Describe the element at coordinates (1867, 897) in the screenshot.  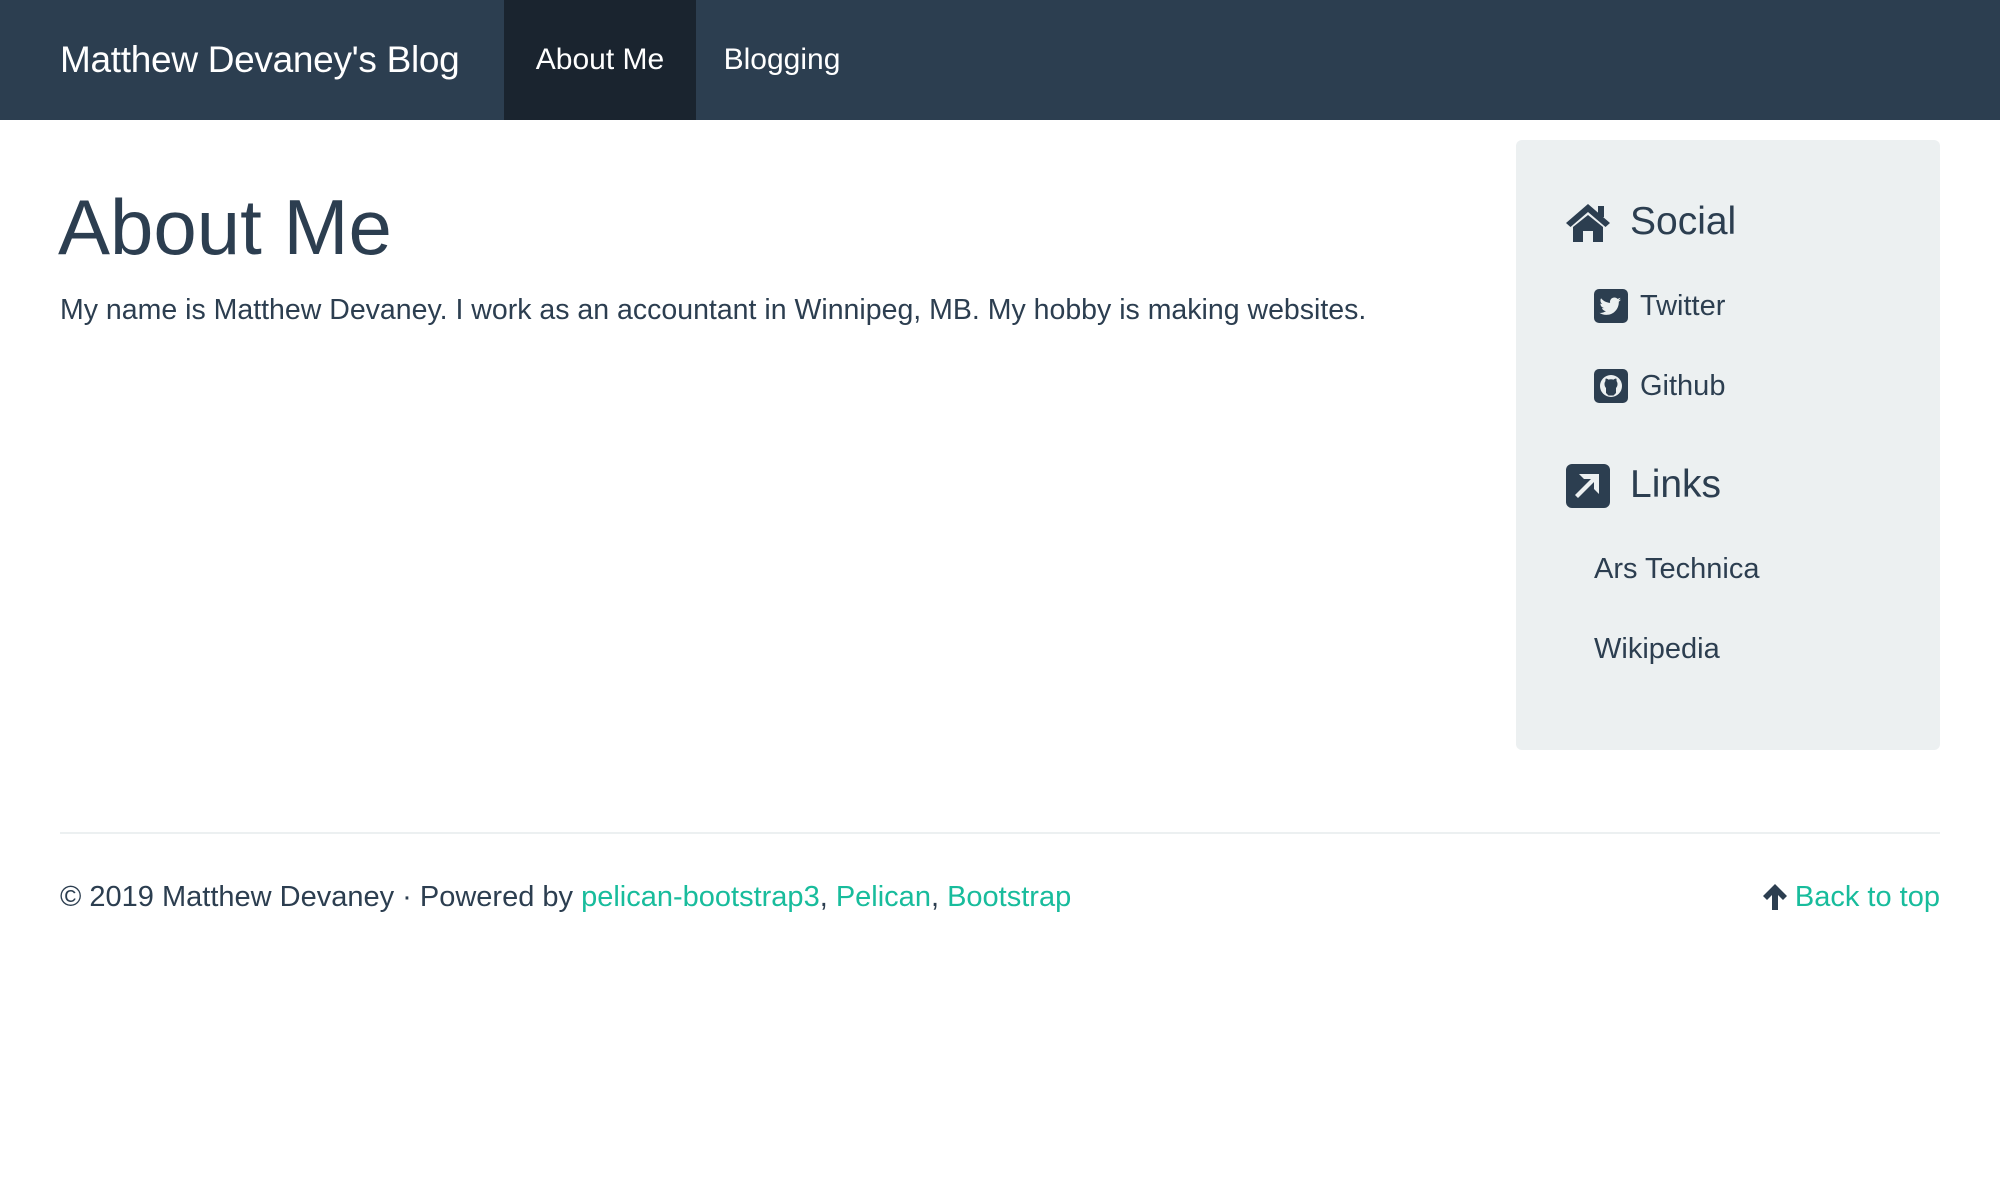
I see `back-to-top-label: Back to top` at that location.